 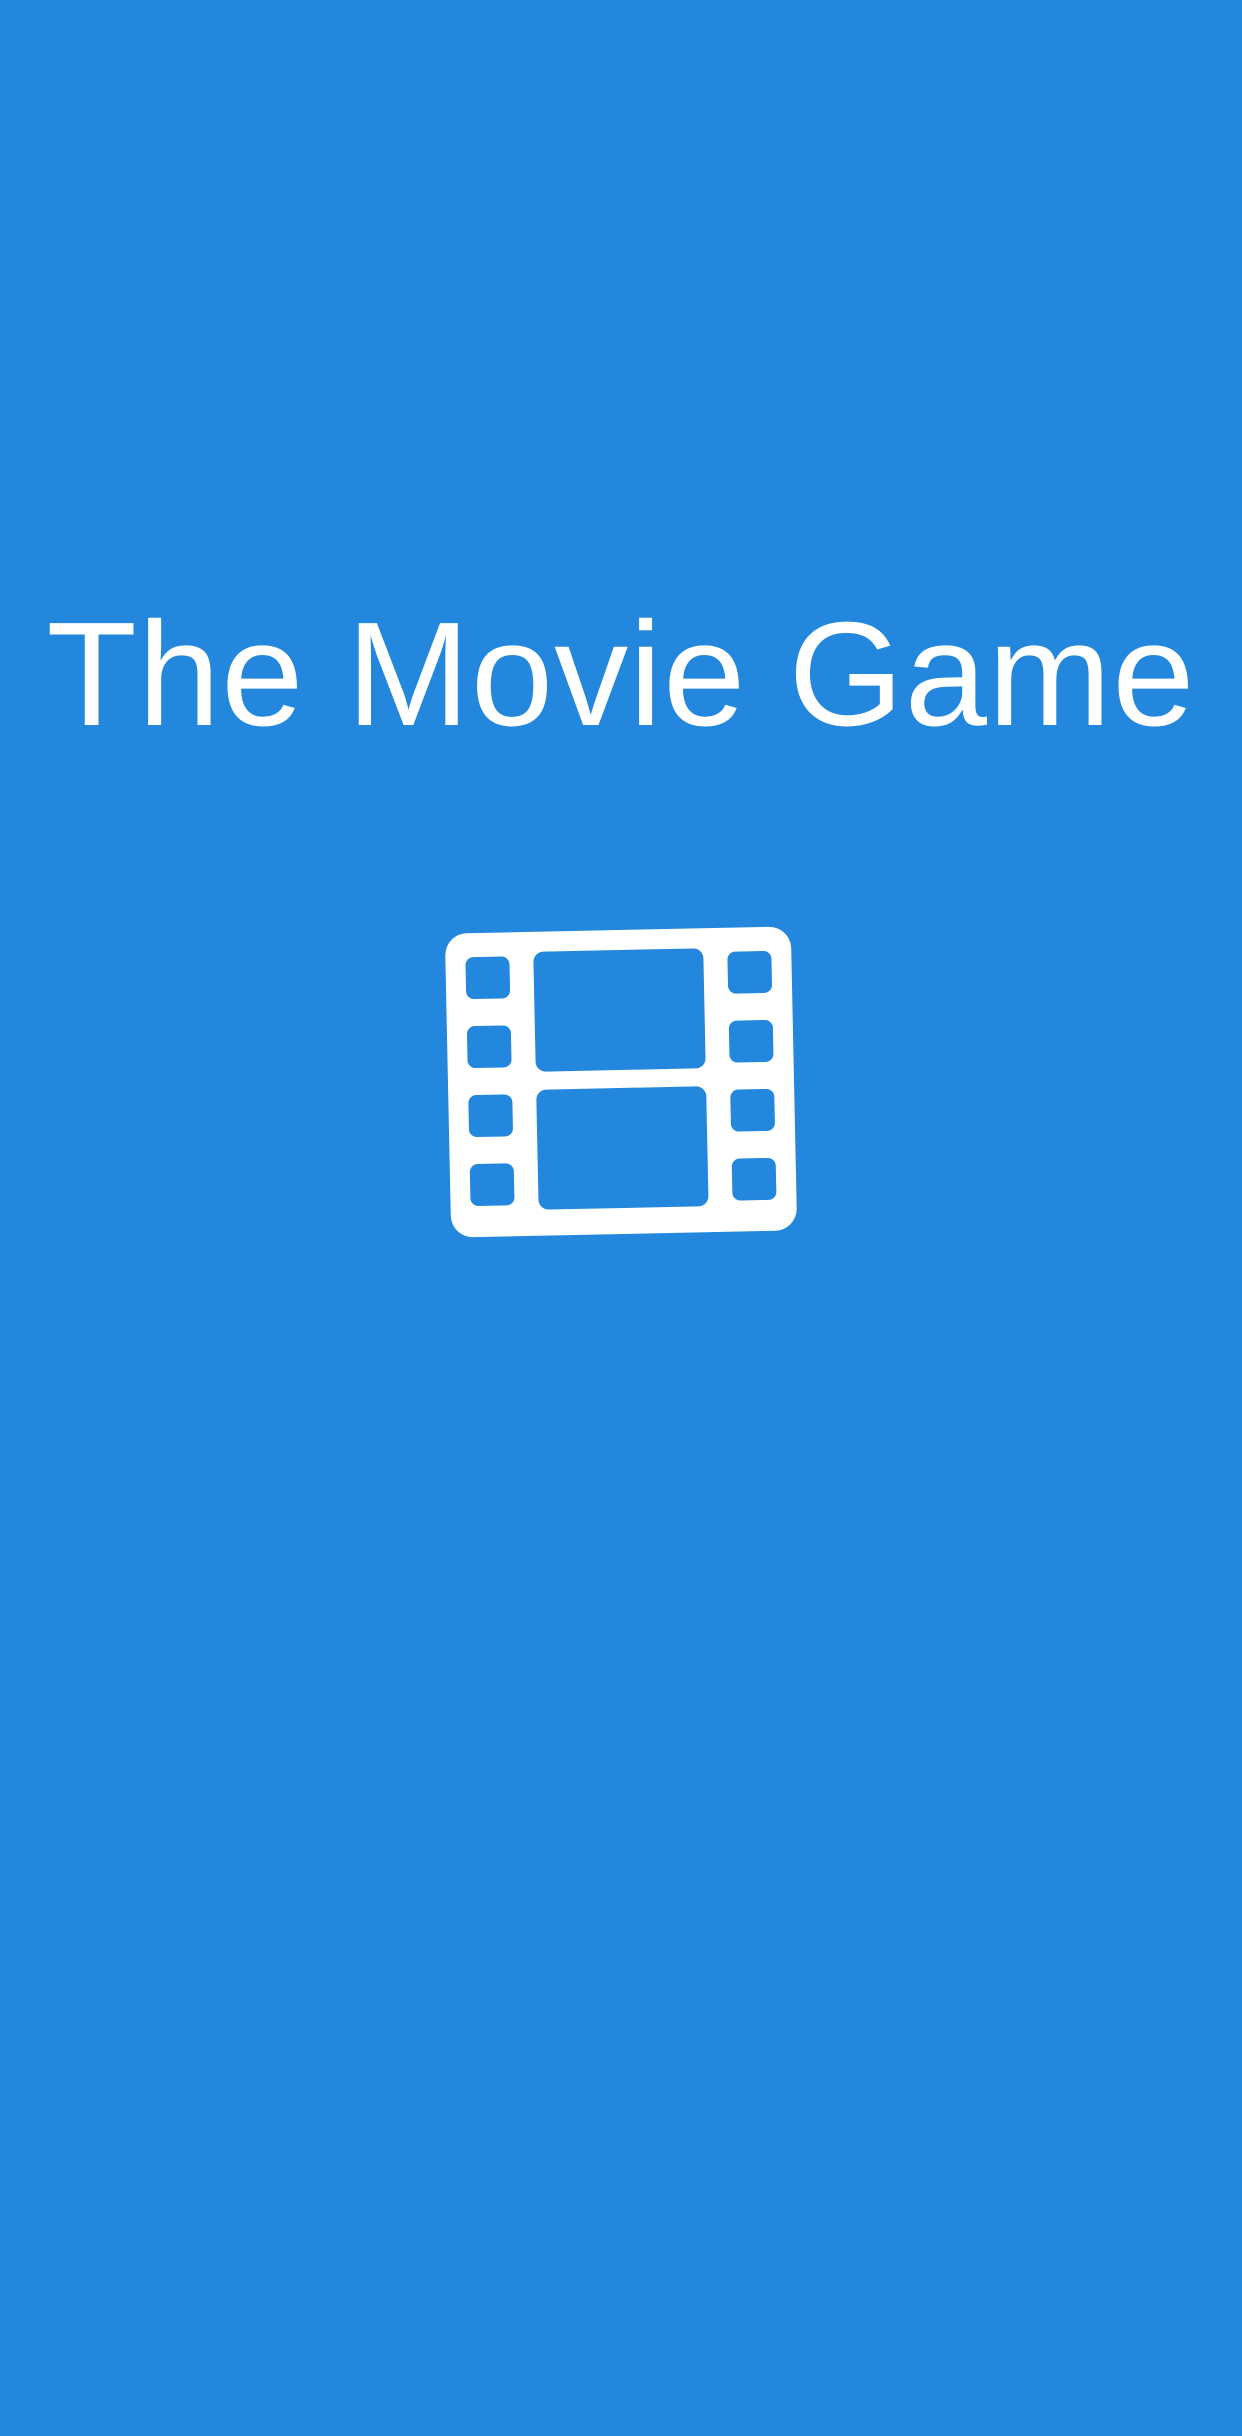 I want to click on app-title: The Movie Game, so click(x=621, y=674).